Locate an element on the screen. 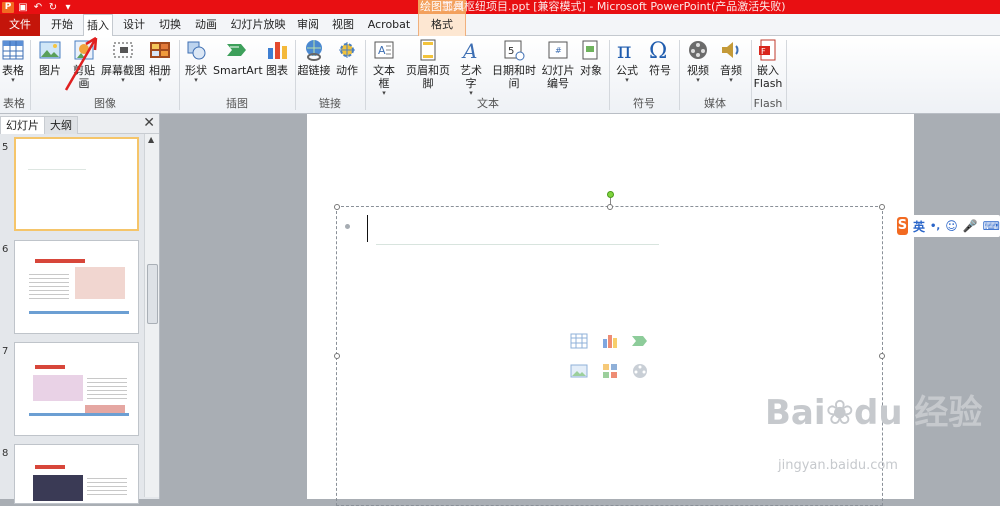  app-icon: P is located at coordinates (8, 7).